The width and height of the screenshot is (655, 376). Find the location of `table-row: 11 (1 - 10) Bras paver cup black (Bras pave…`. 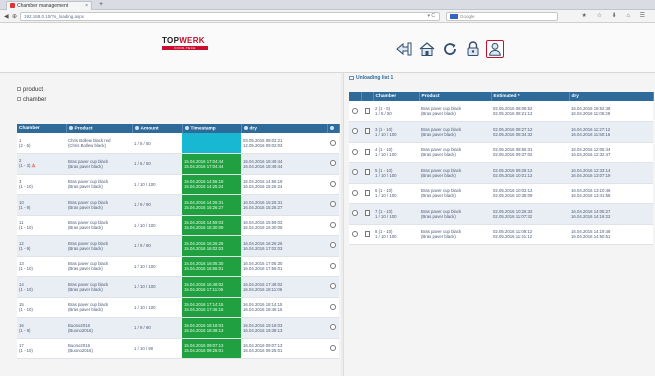

table-row: 11 (1 - 10) Bras paver cup black (Bras pave… is located at coordinates (178, 225).